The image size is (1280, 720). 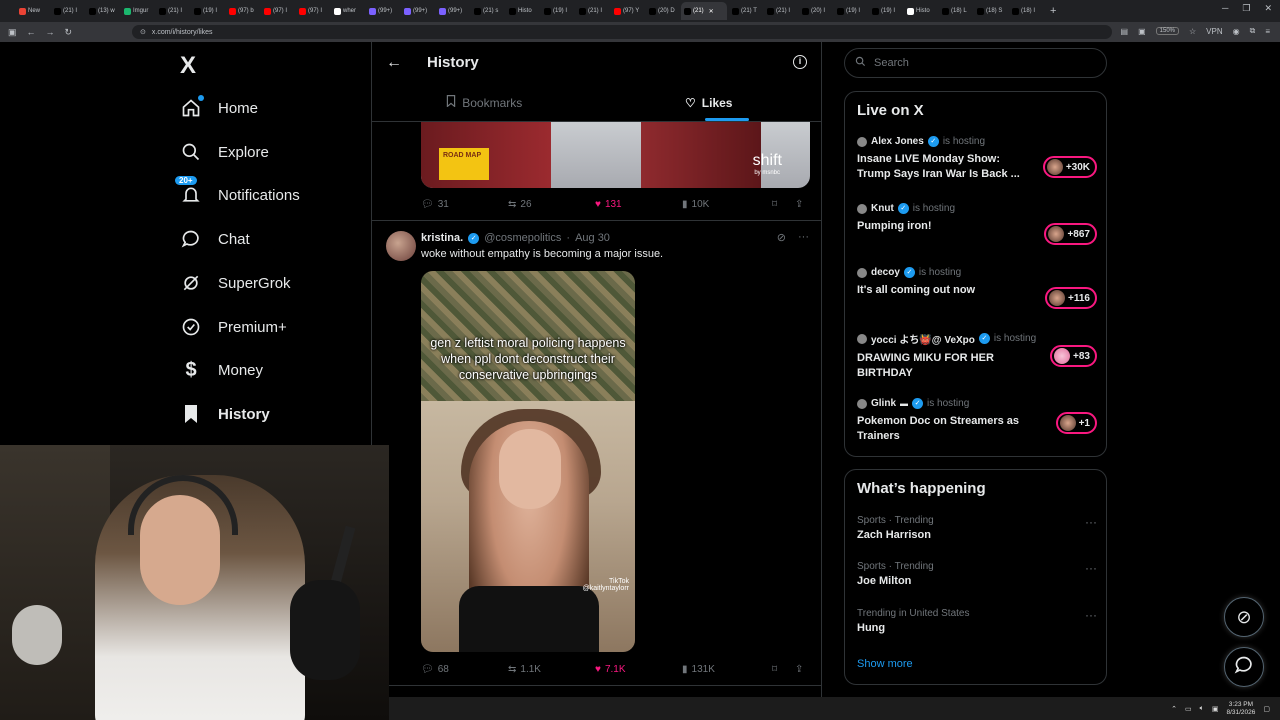 What do you see at coordinates (1202, 709) in the screenshot?
I see `speaker-icon: 🔈︎` at bounding box center [1202, 709].